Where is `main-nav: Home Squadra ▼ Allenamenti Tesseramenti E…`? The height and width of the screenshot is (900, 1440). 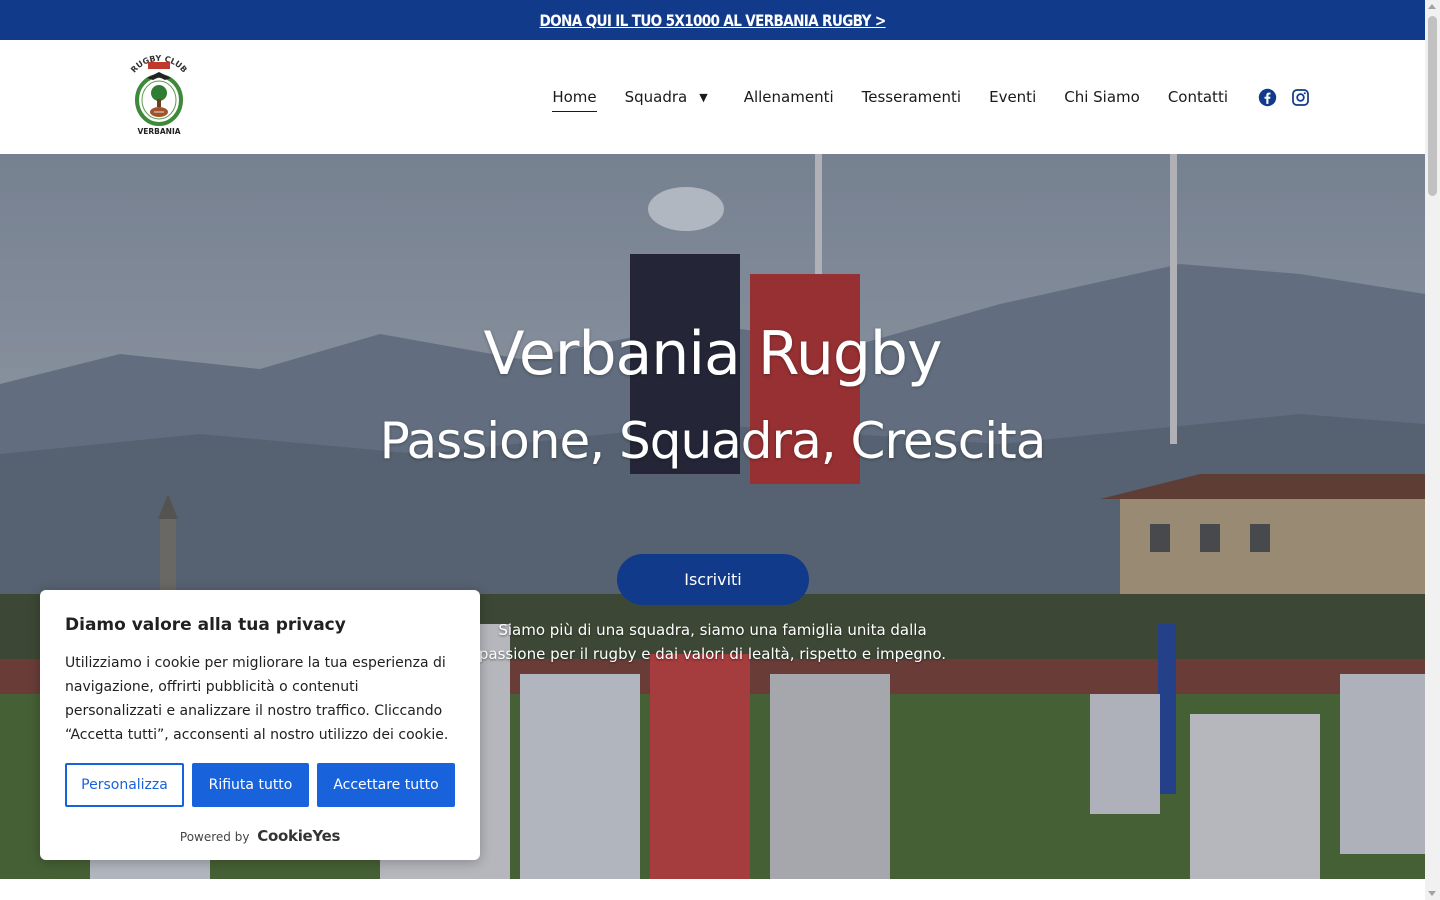
main-nav: Home Squadra ▼ Allenamenti Tesseramenti E… is located at coordinates (931, 97).